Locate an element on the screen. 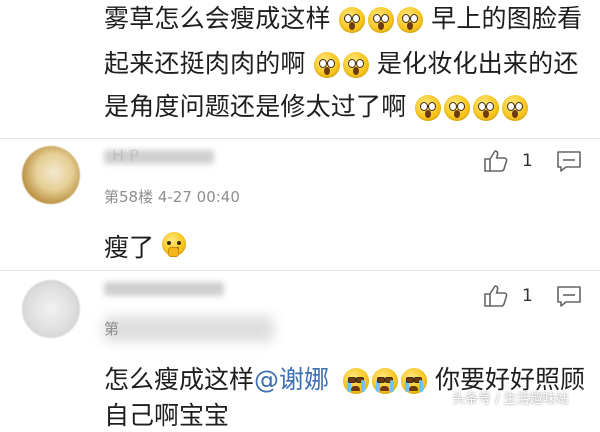 Image resolution: width=600 pixels, height=432 pixels. thinking-emoji-icon is located at coordinates (173, 244).